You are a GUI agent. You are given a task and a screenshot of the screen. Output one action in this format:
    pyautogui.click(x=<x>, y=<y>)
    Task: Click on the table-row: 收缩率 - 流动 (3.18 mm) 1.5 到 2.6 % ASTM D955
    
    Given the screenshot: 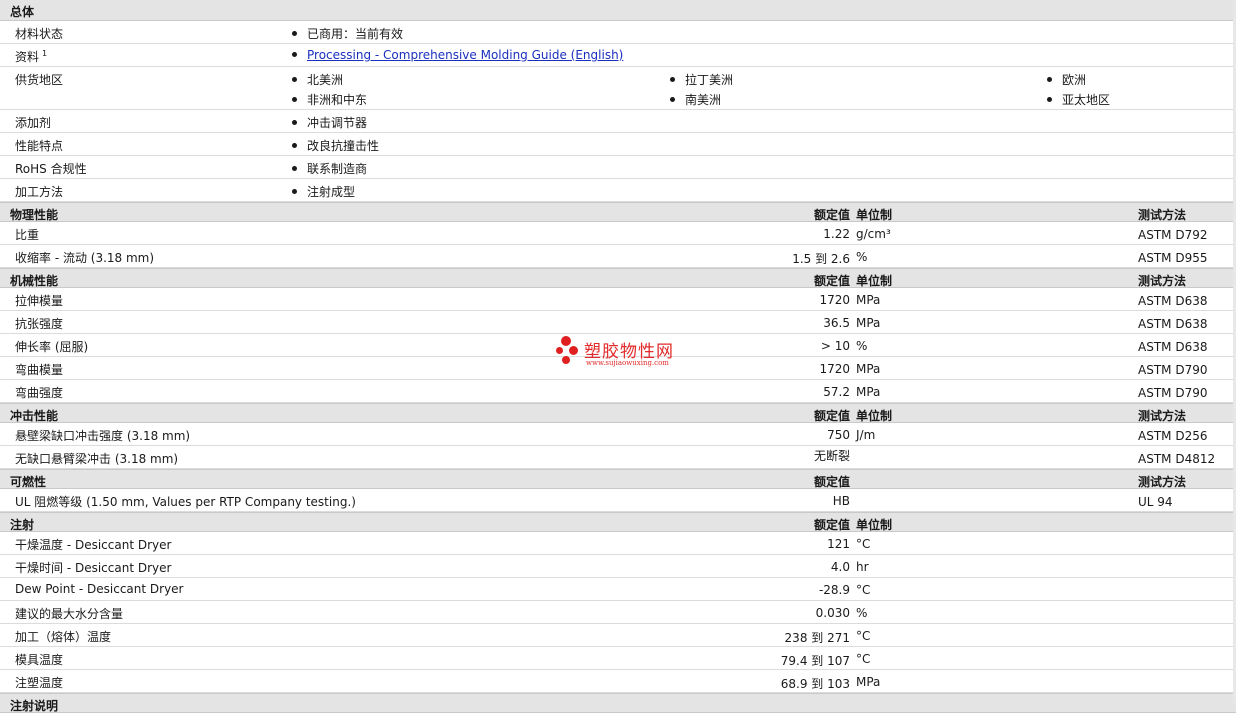 What is the action you would take?
    pyautogui.click(x=618, y=256)
    